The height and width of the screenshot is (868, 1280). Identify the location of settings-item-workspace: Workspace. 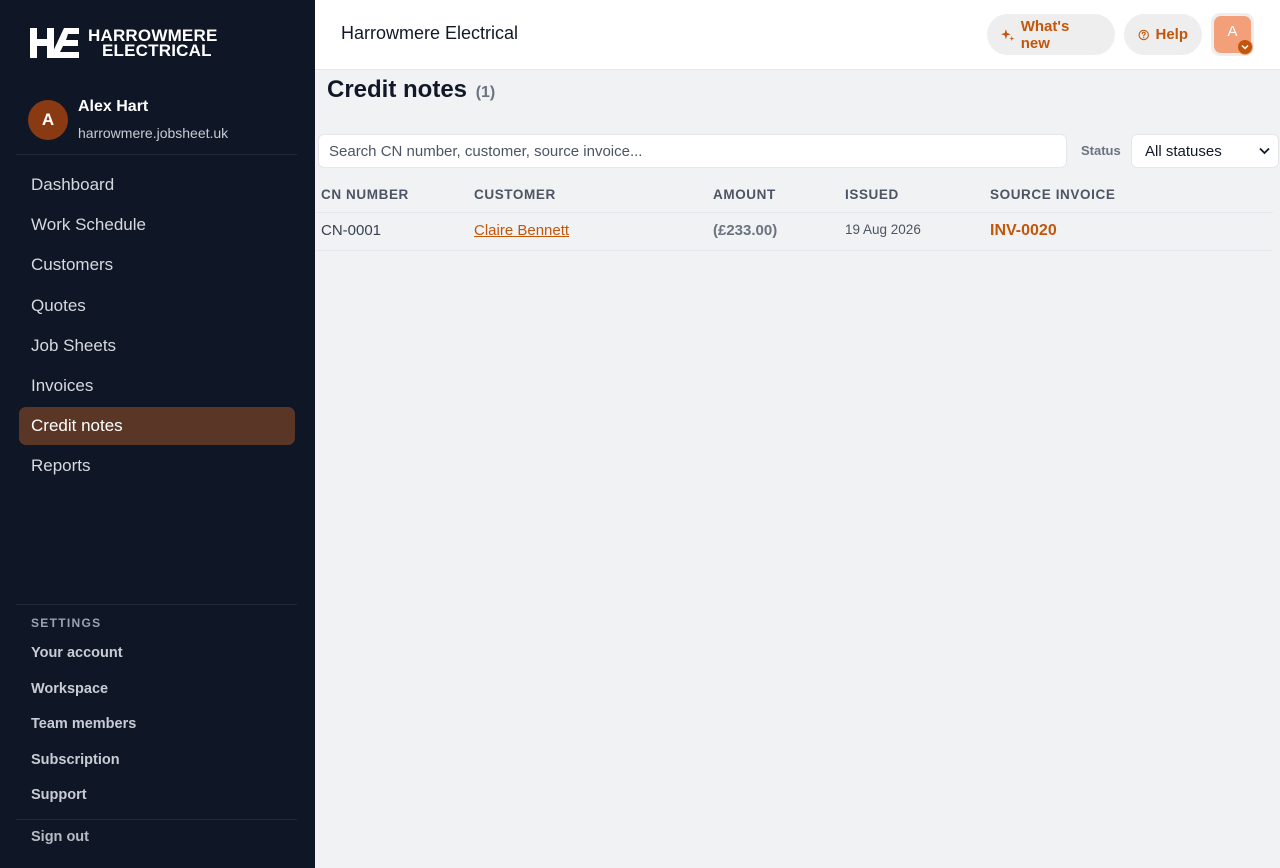
(83, 696).